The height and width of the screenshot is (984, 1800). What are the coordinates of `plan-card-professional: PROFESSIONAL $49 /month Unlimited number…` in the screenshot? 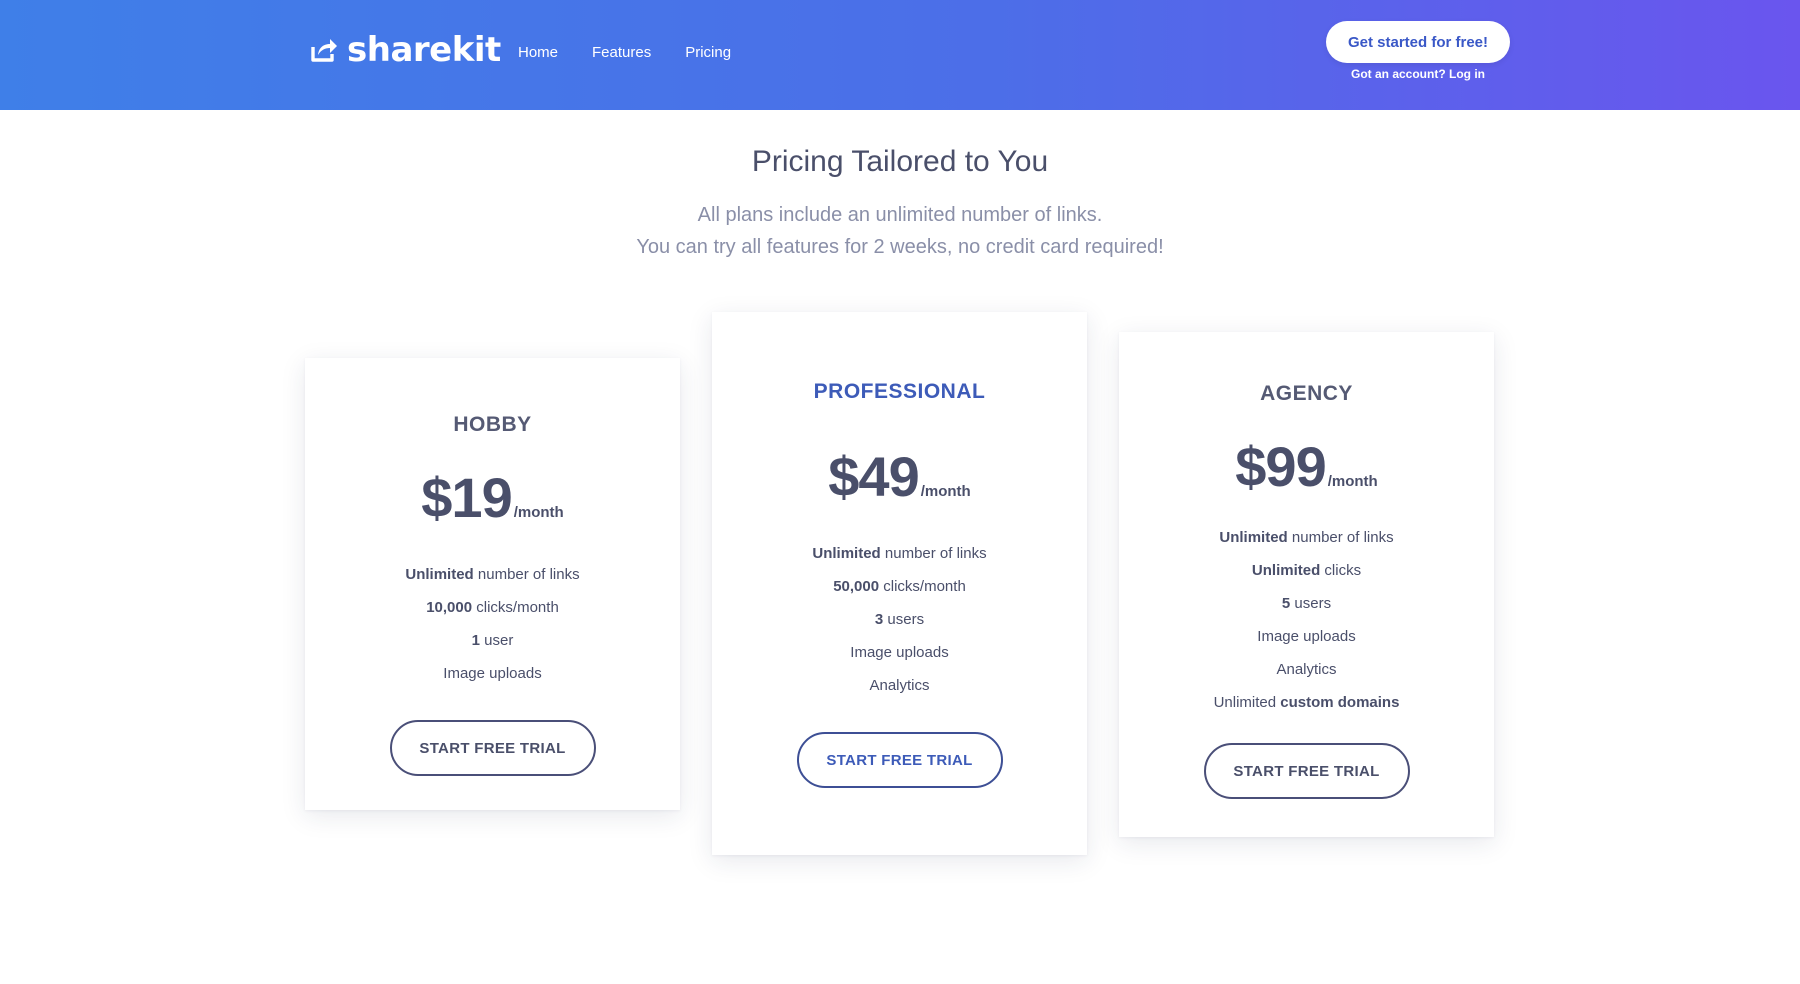 It's located at (899, 583).